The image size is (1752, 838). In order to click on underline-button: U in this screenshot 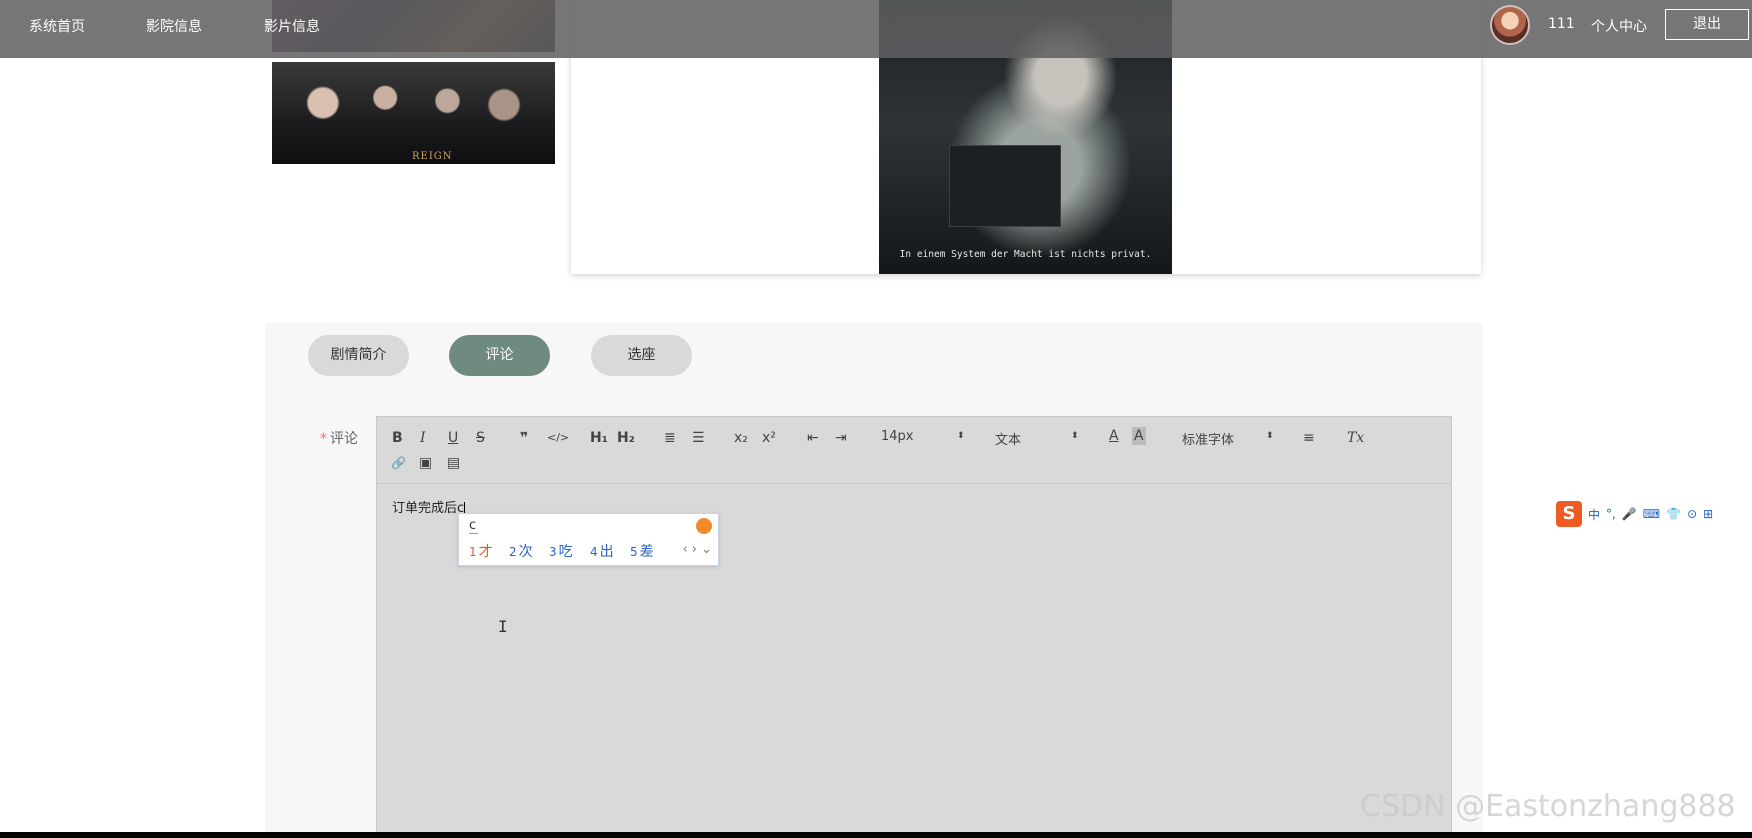, I will do `click(453, 438)`.